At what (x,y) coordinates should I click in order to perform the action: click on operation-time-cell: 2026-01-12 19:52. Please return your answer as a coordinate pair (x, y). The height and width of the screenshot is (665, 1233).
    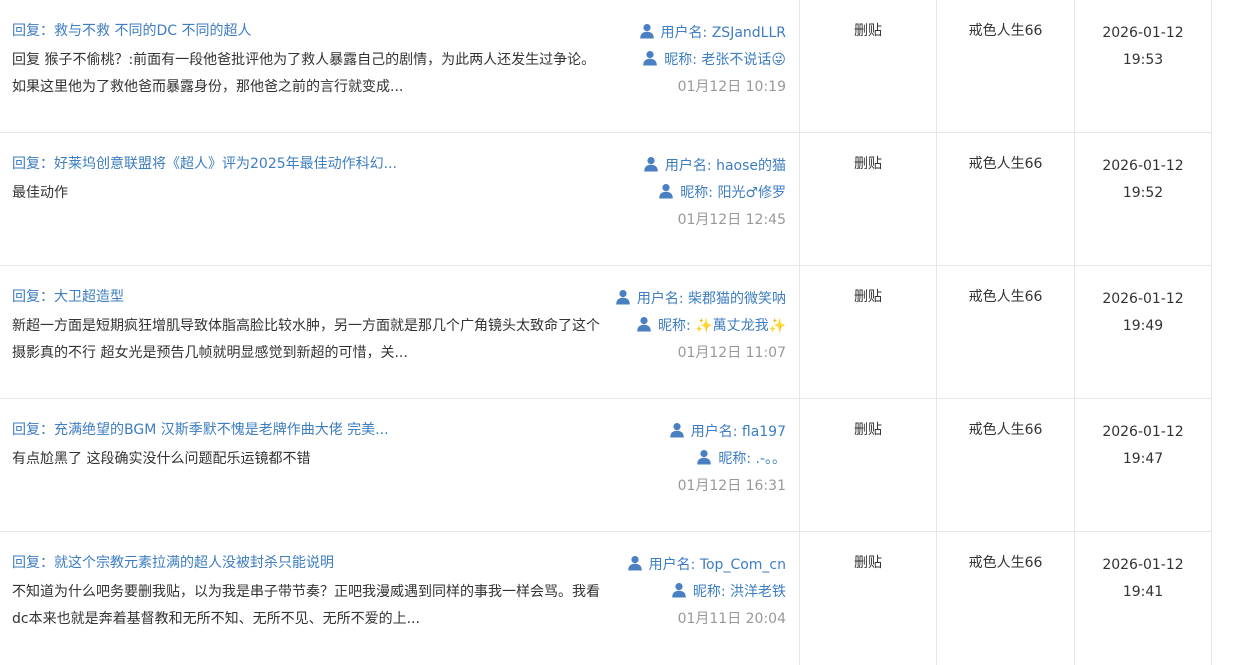
    Looking at the image, I should click on (1143, 199).